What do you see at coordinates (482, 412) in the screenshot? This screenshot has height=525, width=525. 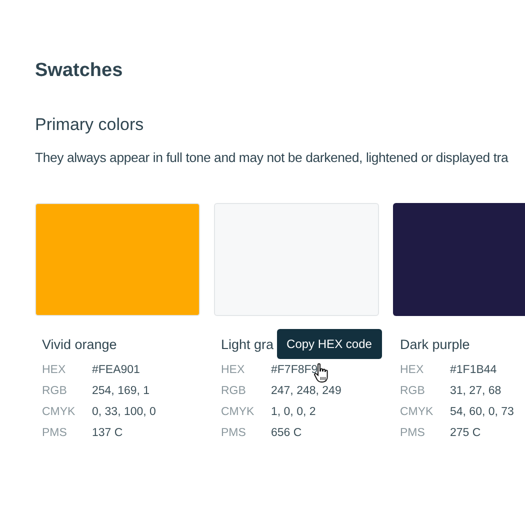 I see `spec-value: 54, 60, 0, 73` at bounding box center [482, 412].